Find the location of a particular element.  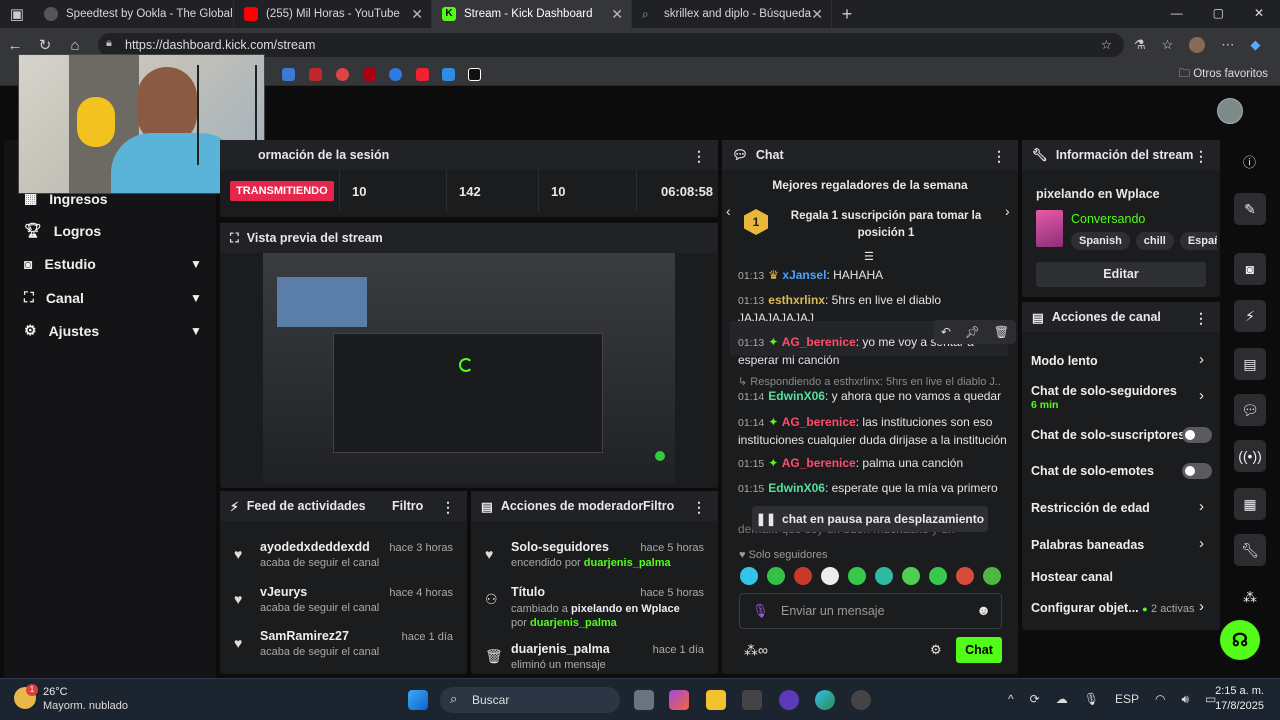

tab-actions-icon: ▣ is located at coordinates (17, 14).